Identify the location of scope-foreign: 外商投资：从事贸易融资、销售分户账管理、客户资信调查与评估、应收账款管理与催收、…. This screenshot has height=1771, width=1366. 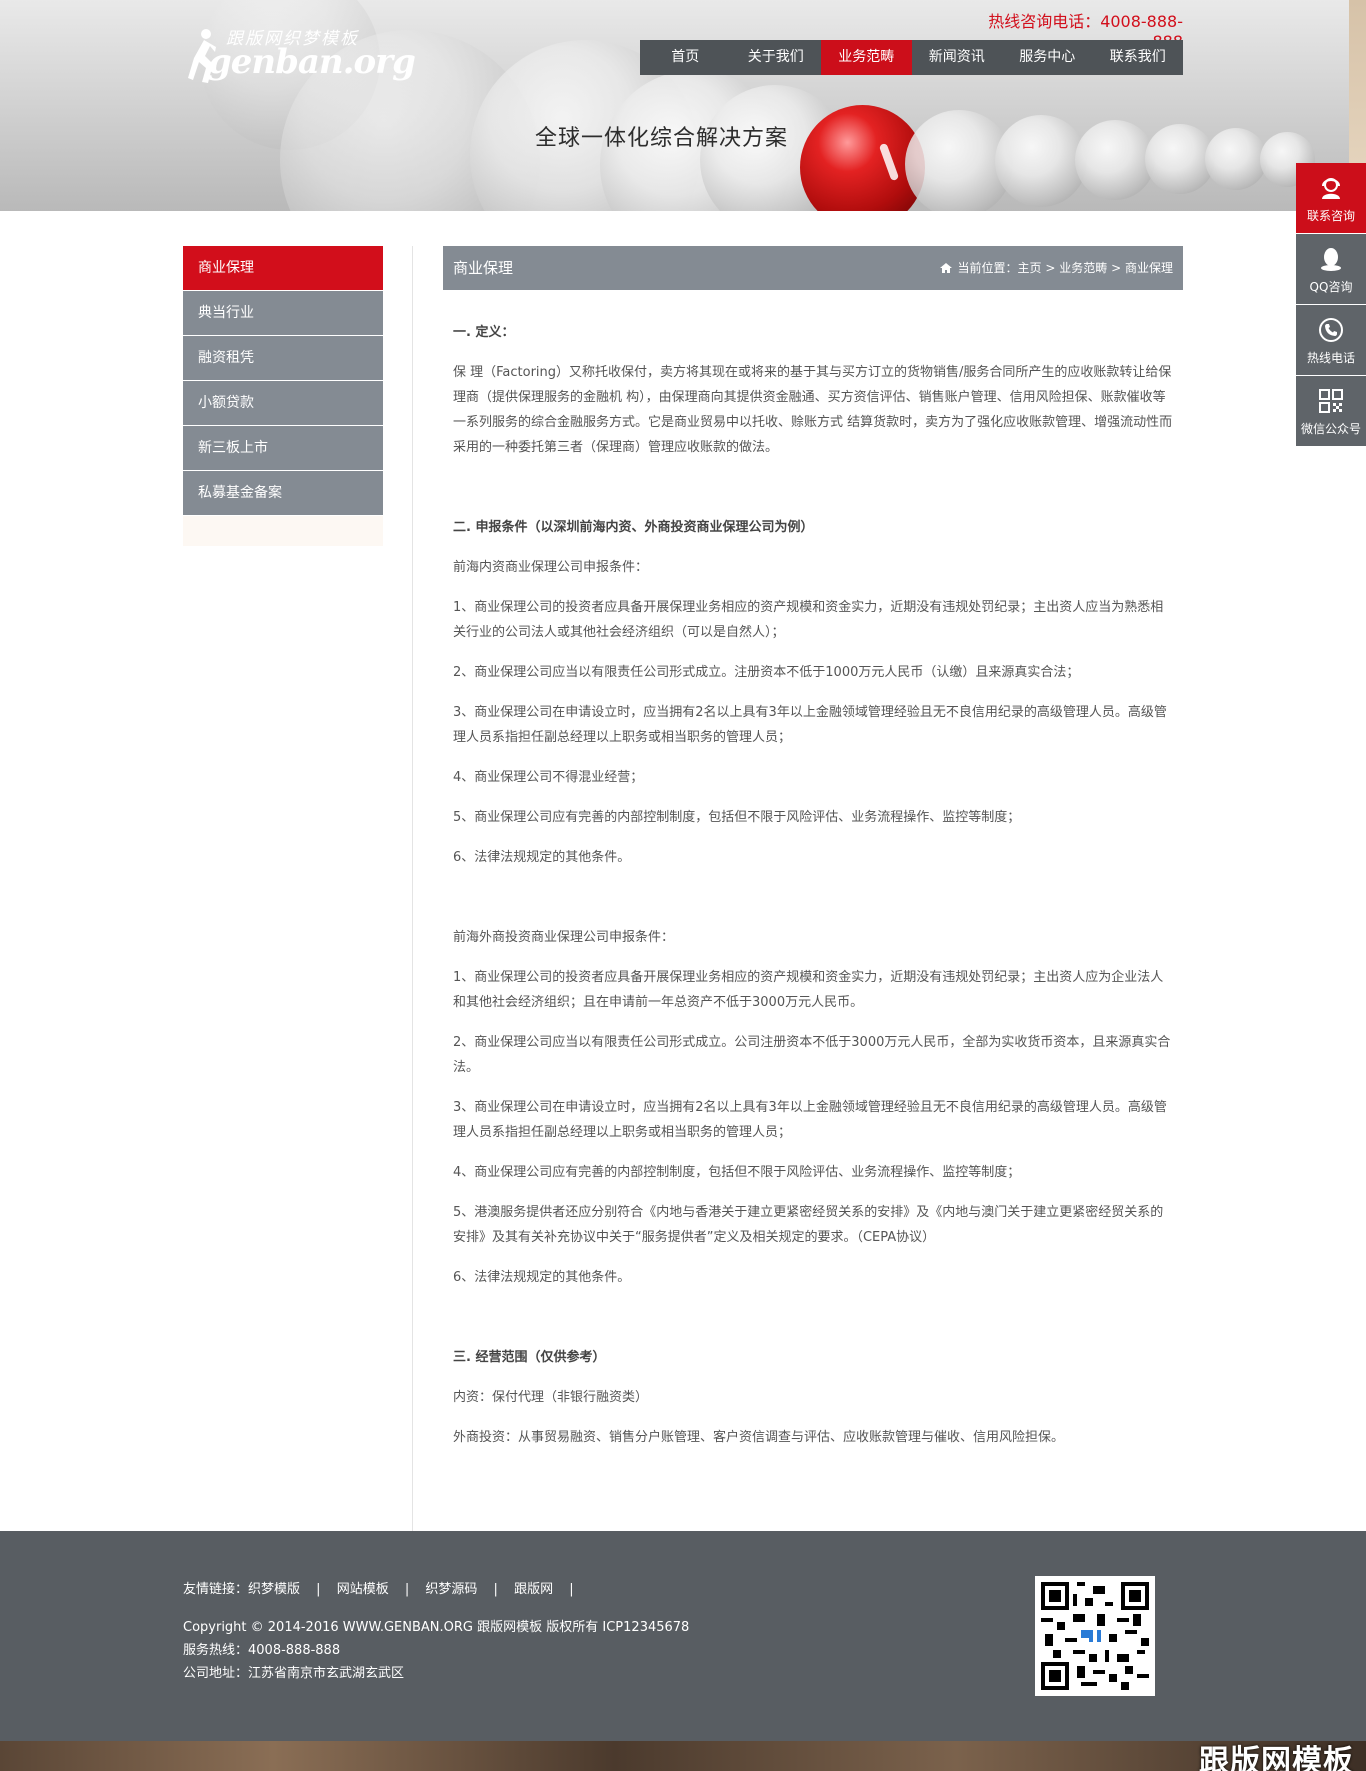
(759, 1437).